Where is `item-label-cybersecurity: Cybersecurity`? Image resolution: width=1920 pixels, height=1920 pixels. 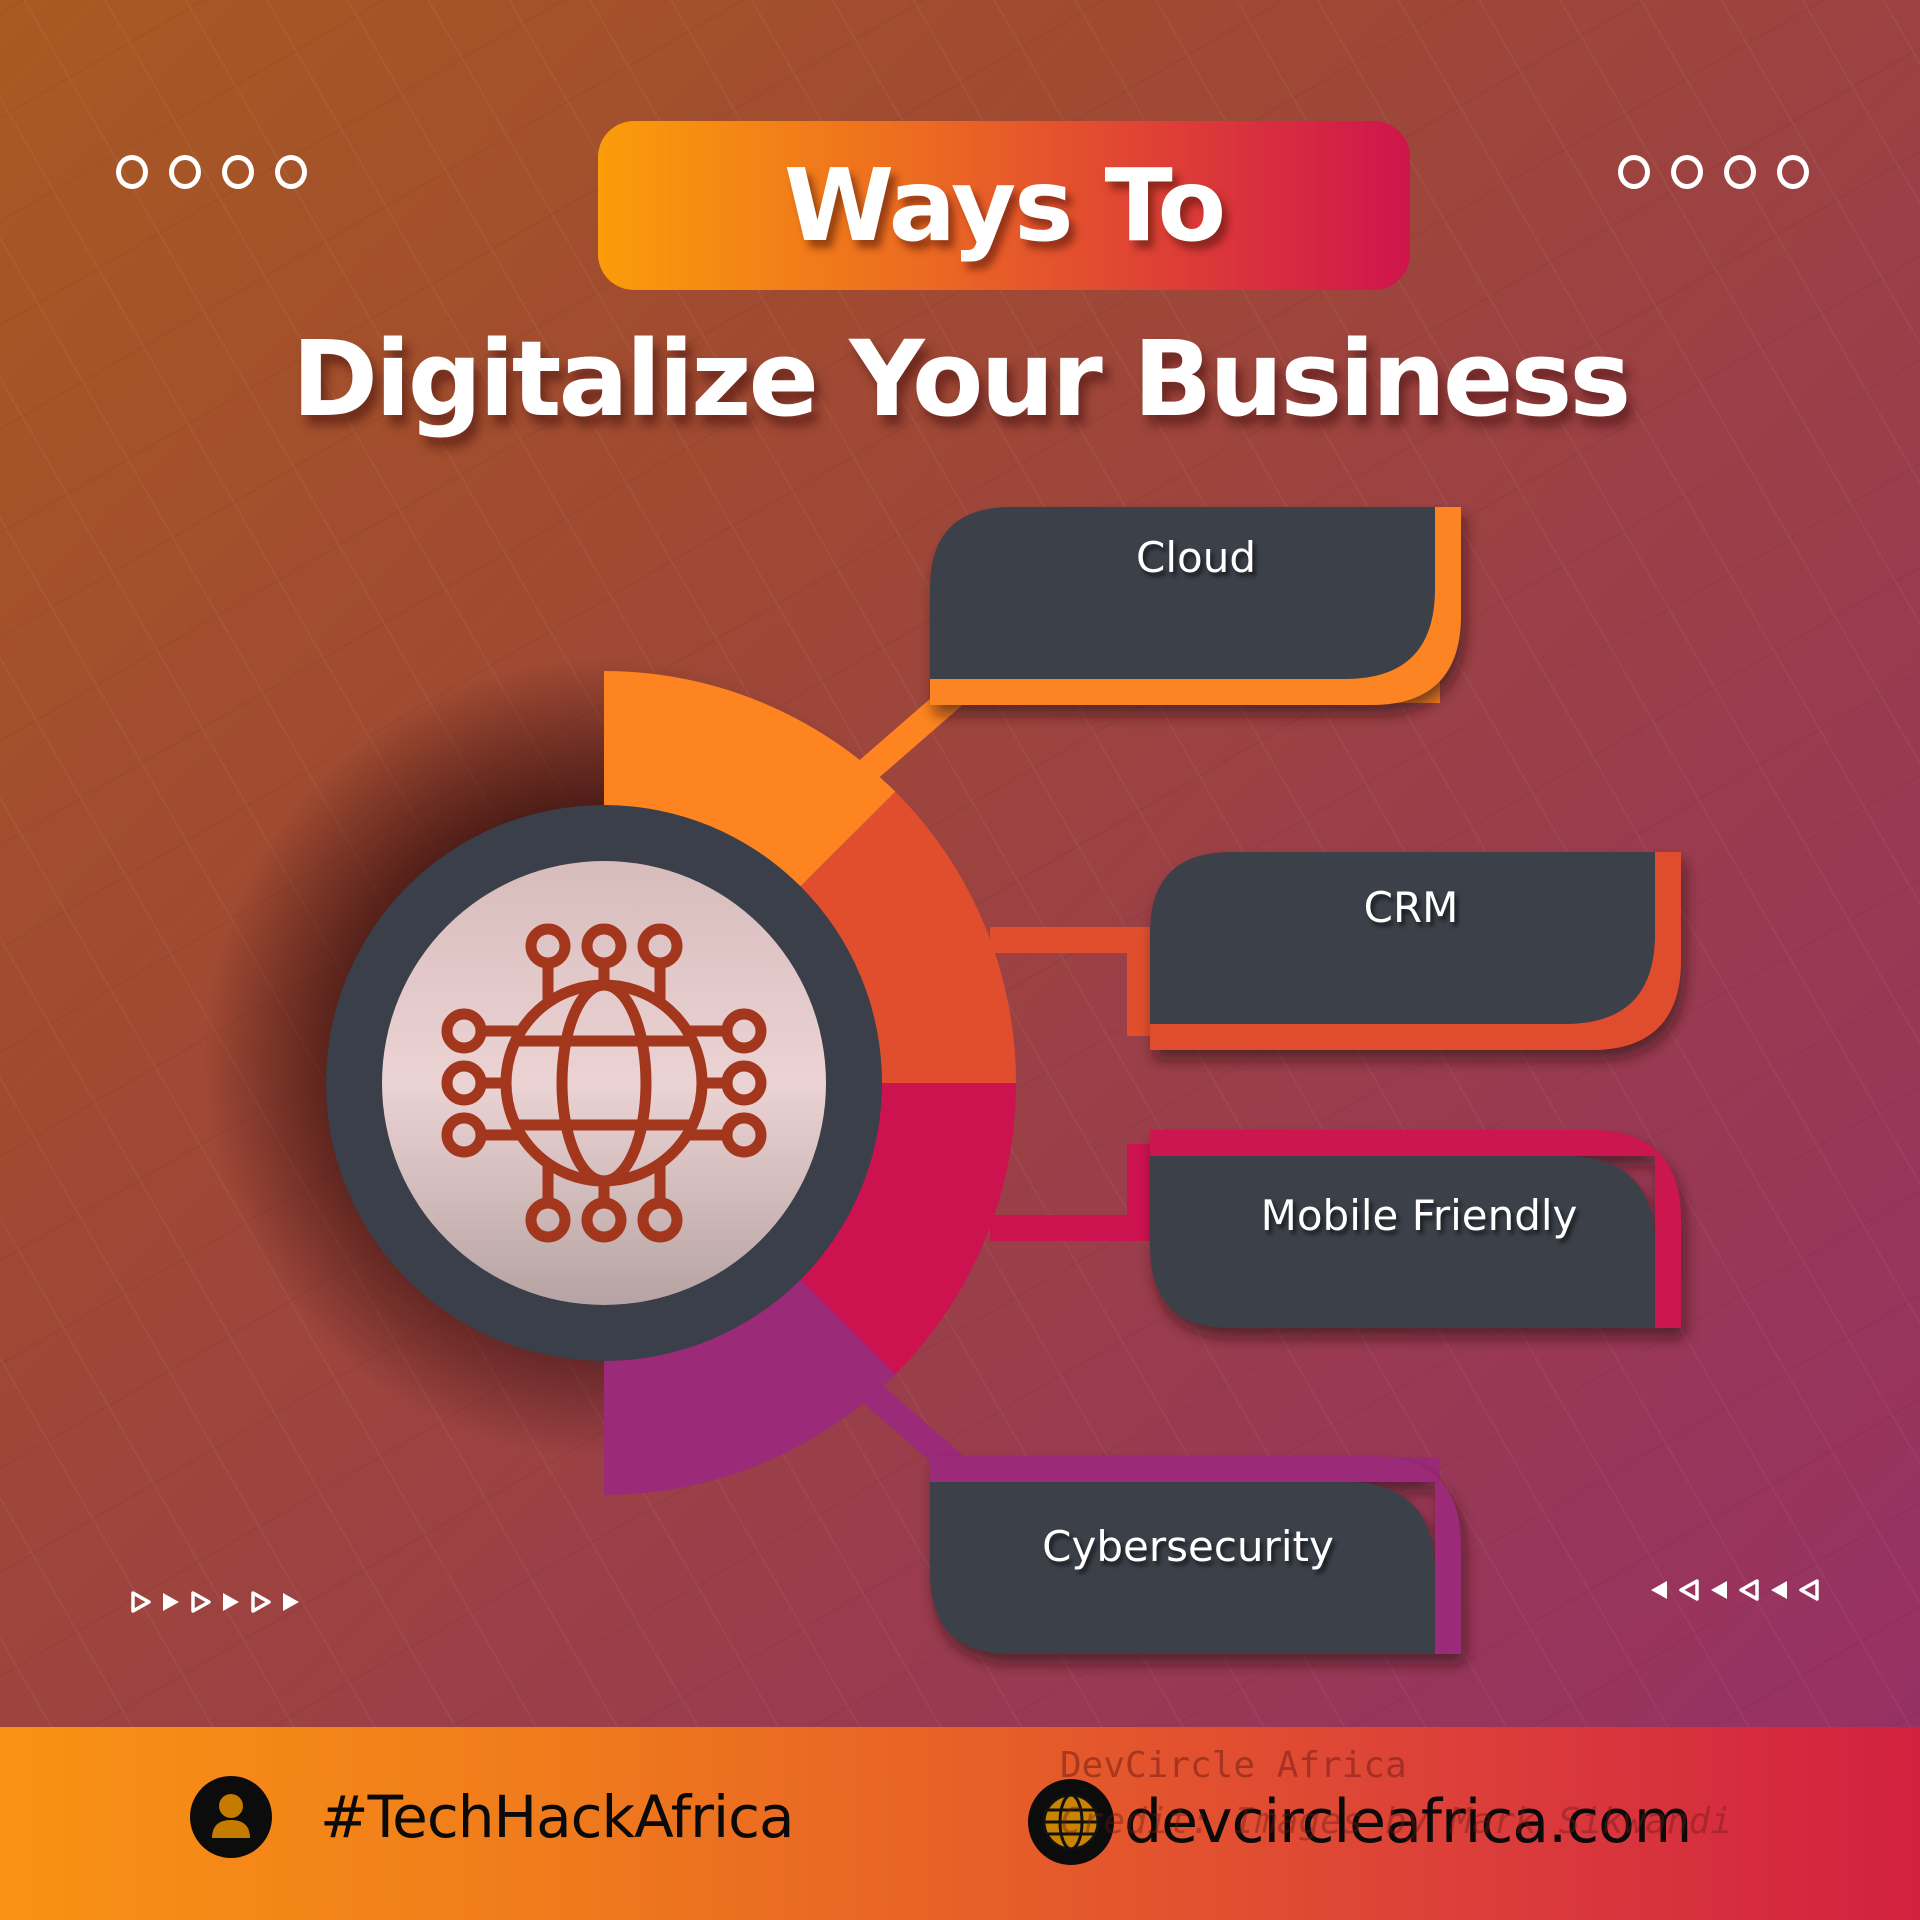
item-label-cybersecurity: Cybersecurity is located at coordinates (1188, 1546).